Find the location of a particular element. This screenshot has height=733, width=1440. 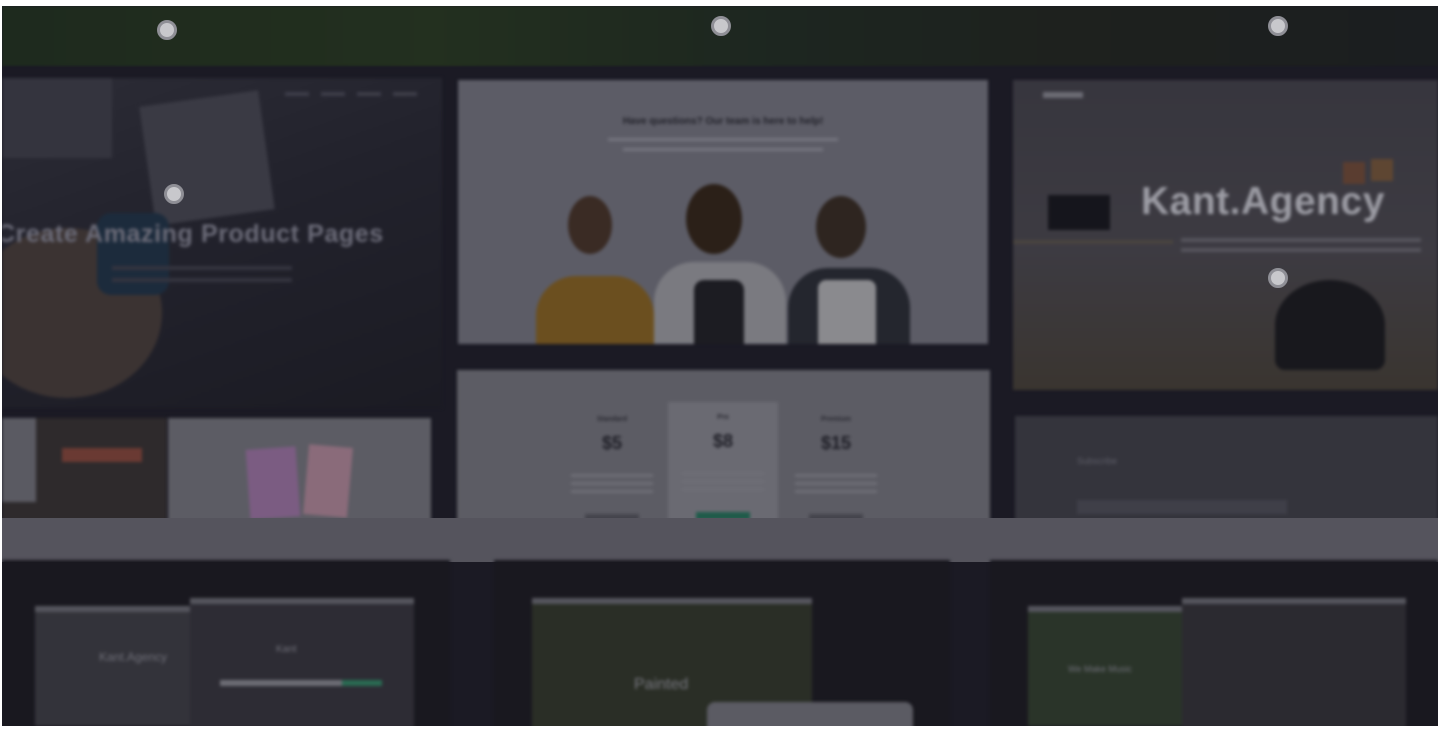

scroll-tab is located at coordinates (810, 714).